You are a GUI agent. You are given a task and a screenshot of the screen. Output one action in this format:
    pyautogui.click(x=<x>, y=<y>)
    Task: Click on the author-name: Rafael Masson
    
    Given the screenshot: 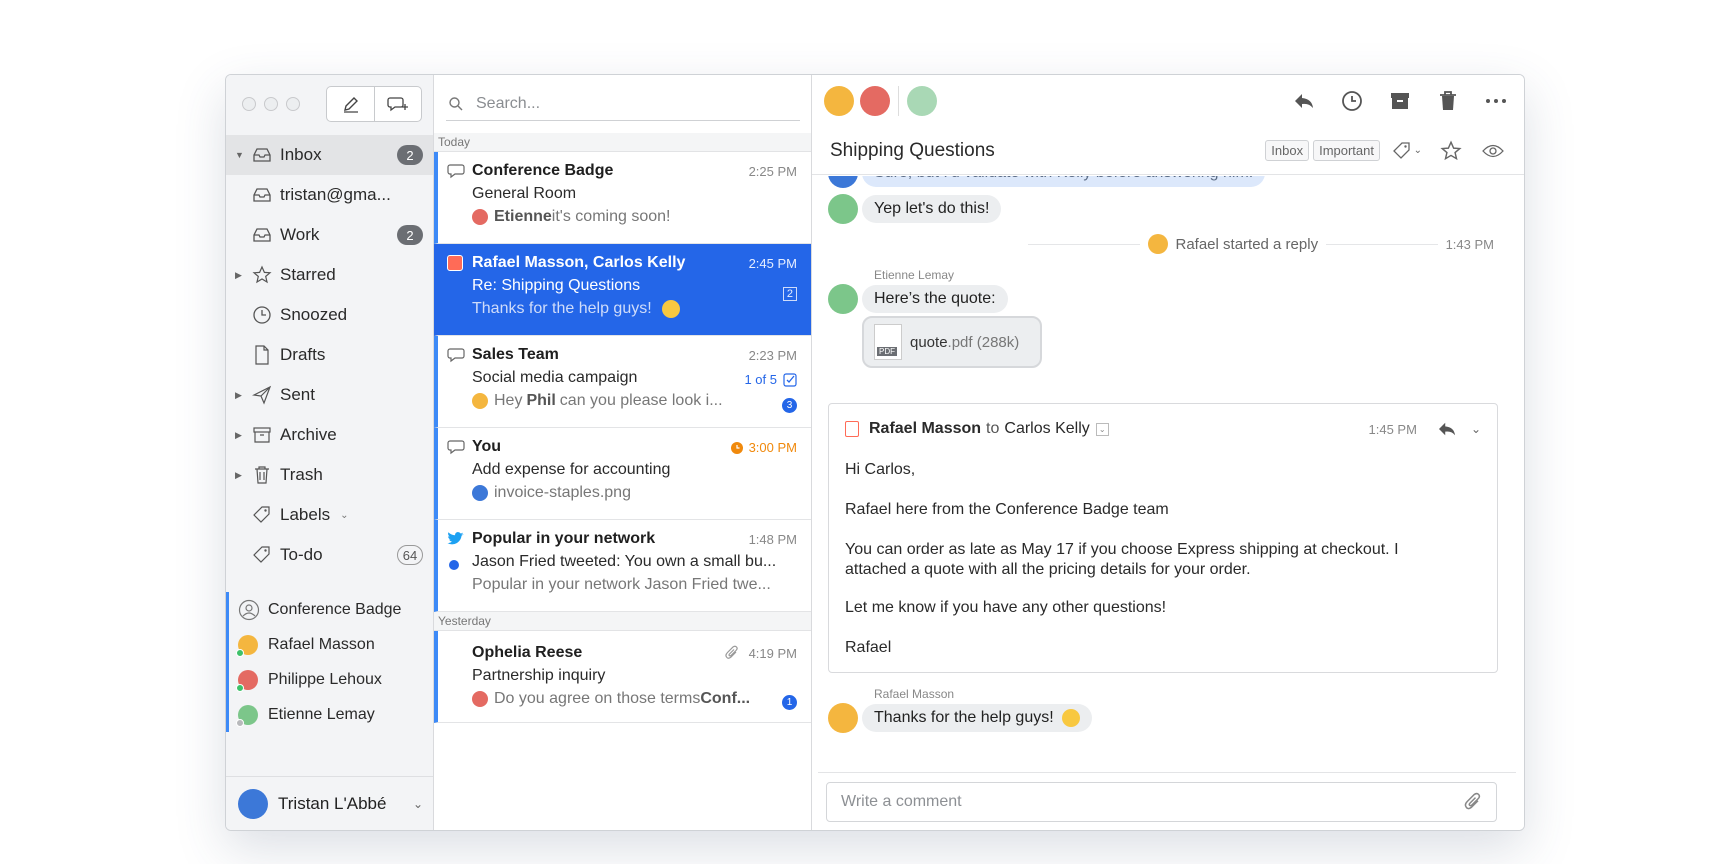 What is the action you would take?
    pyautogui.click(x=914, y=694)
    